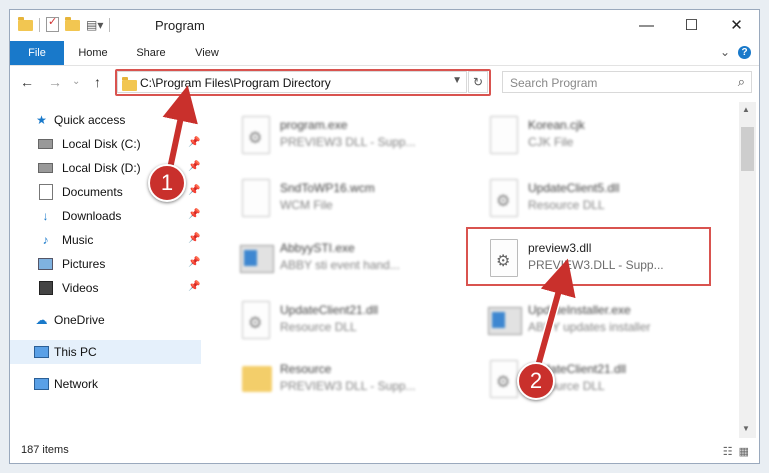 The width and height of the screenshot is (769, 473). I want to click on search-input: Search Program, so click(553, 83).